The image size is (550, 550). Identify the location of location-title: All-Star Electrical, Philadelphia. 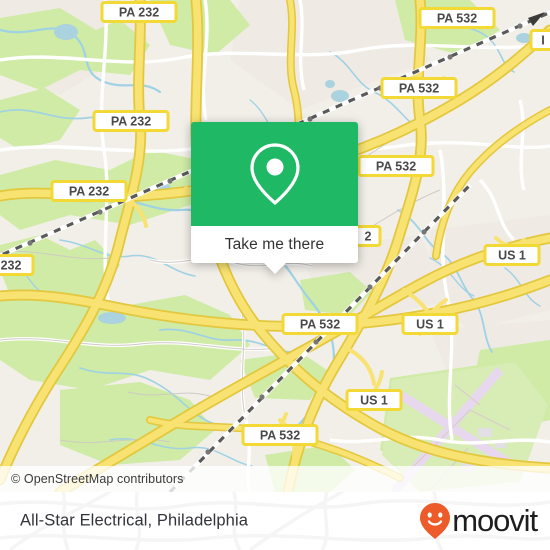
(134, 520).